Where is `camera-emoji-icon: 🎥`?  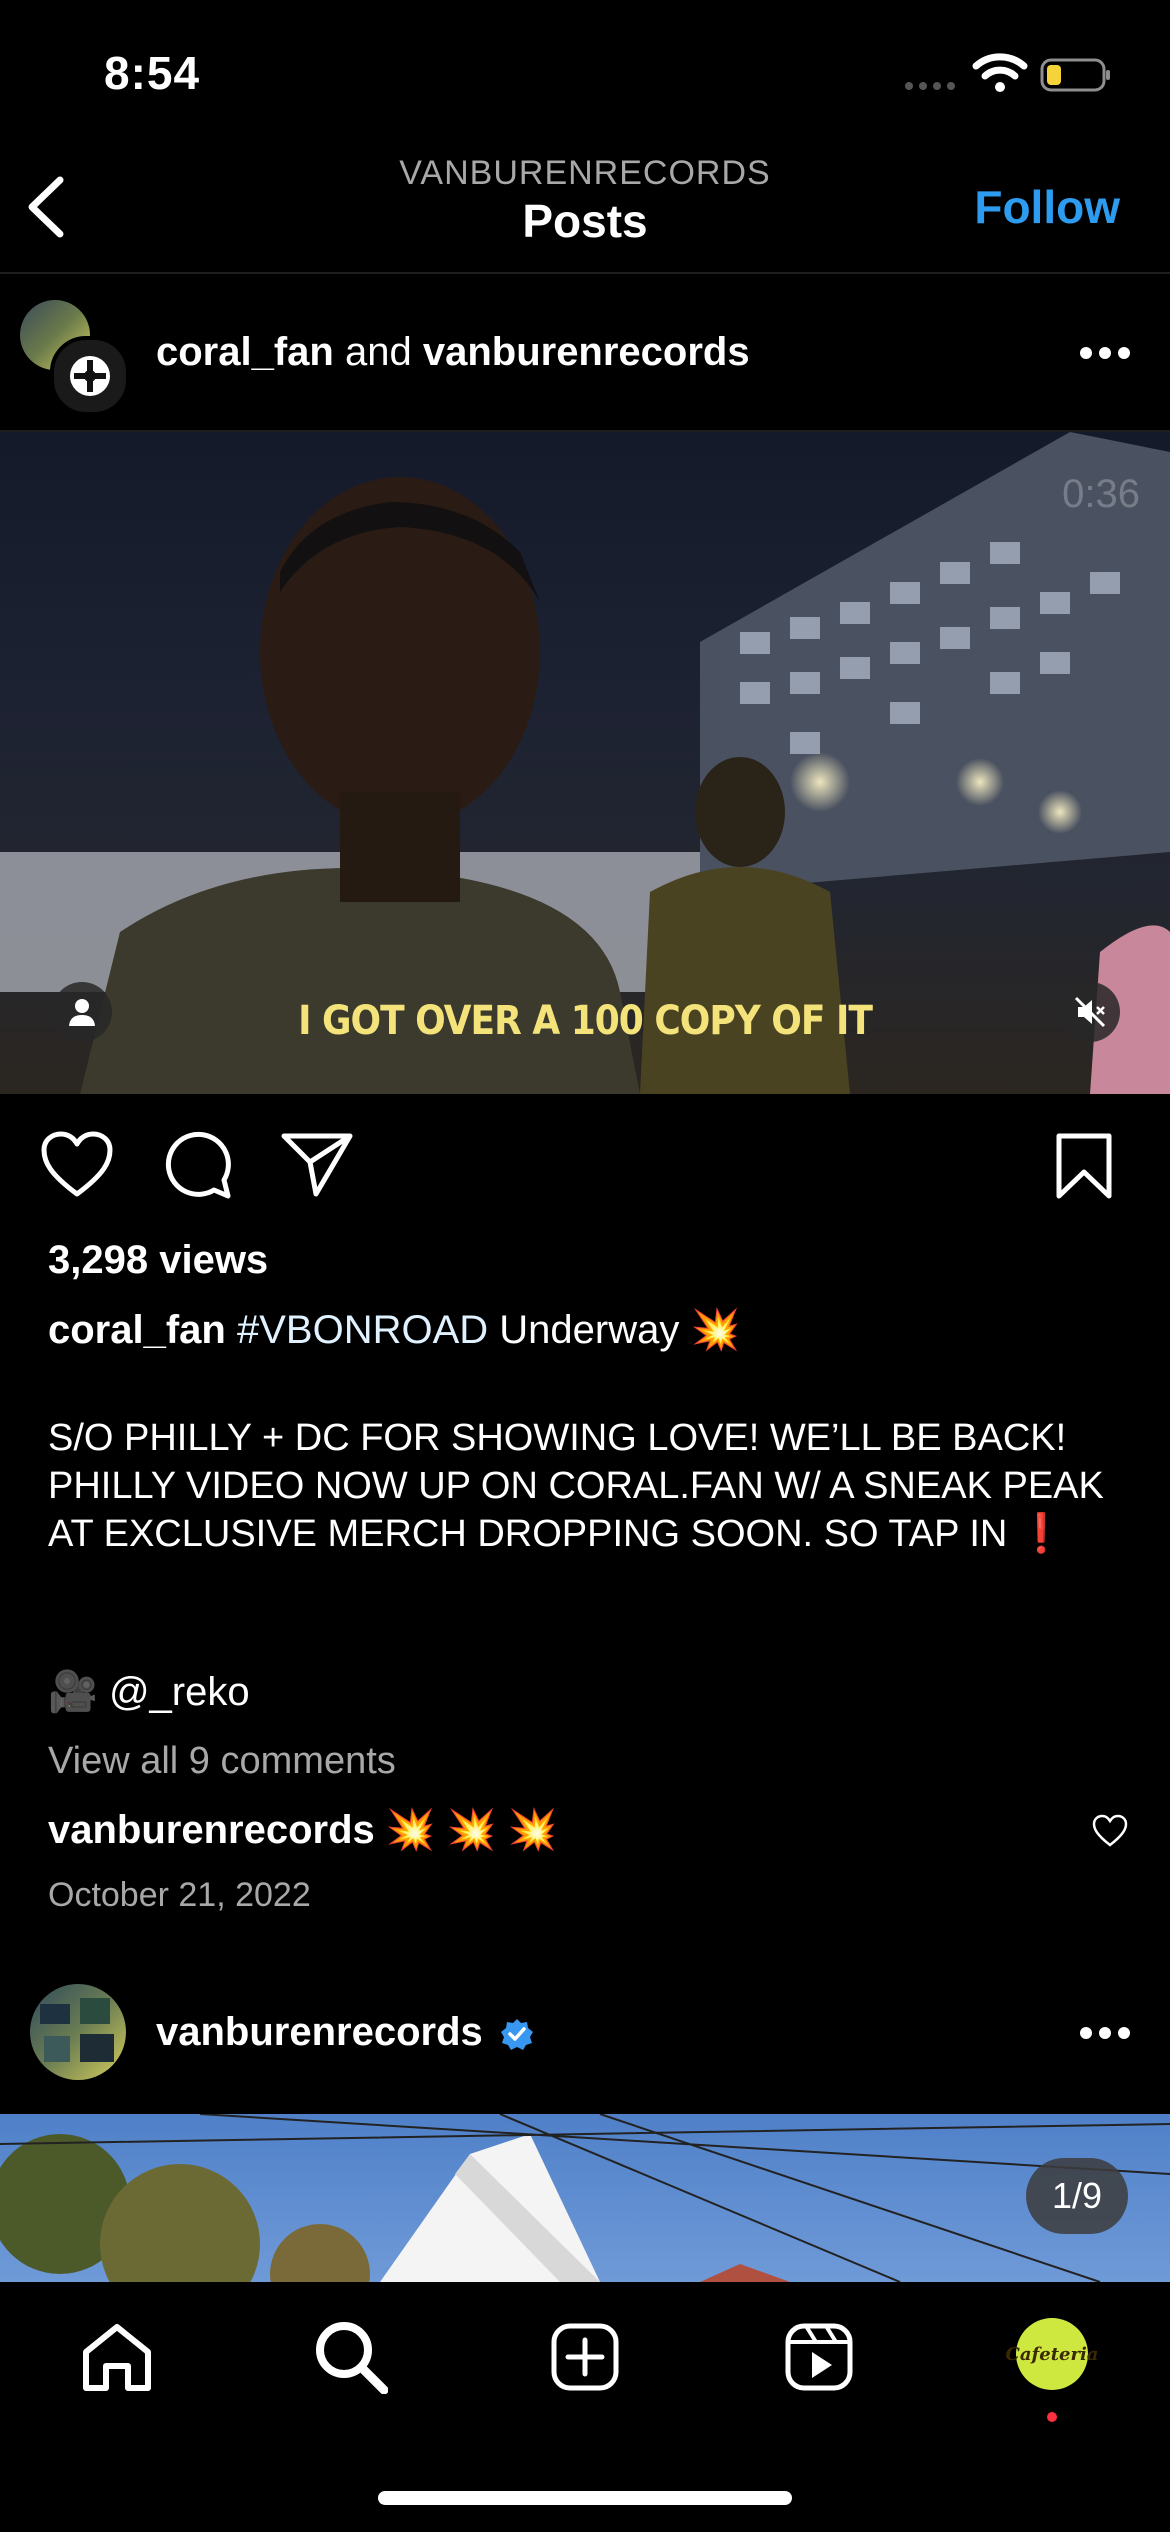
camera-emoji-icon: 🎥 is located at coordinates (73, 1692).